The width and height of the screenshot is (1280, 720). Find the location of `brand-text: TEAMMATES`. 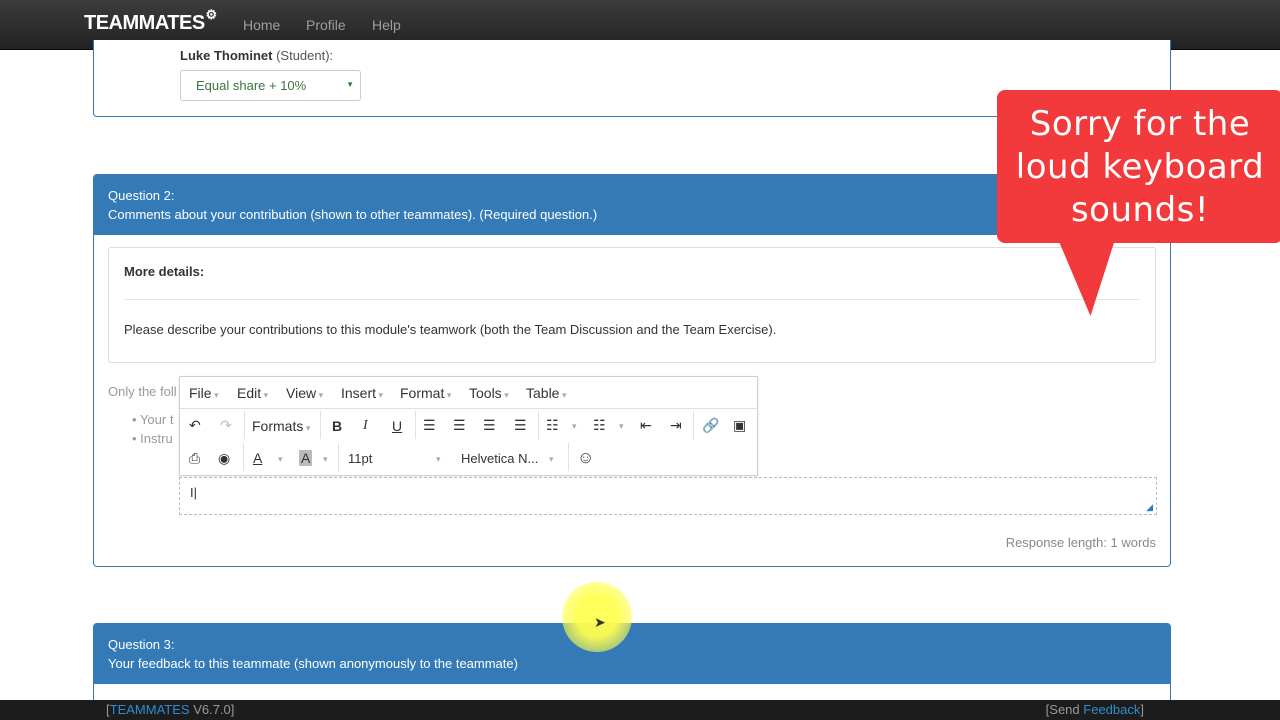

brand-text: TEAMMATES is located at coordinates (144, 23).